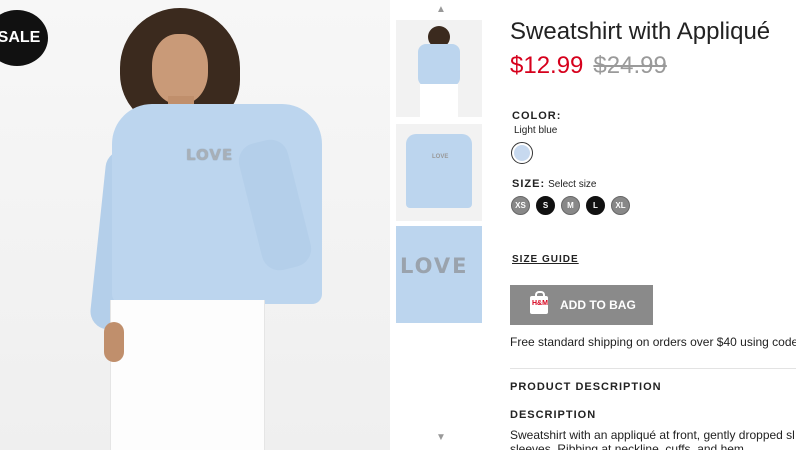 Image resolution: width=796 pixels, height=450 pixels. What do you see at coordinates (595, 205) in the screenshot?
I see `size-option-l: L` at bounding box center [595, 205].